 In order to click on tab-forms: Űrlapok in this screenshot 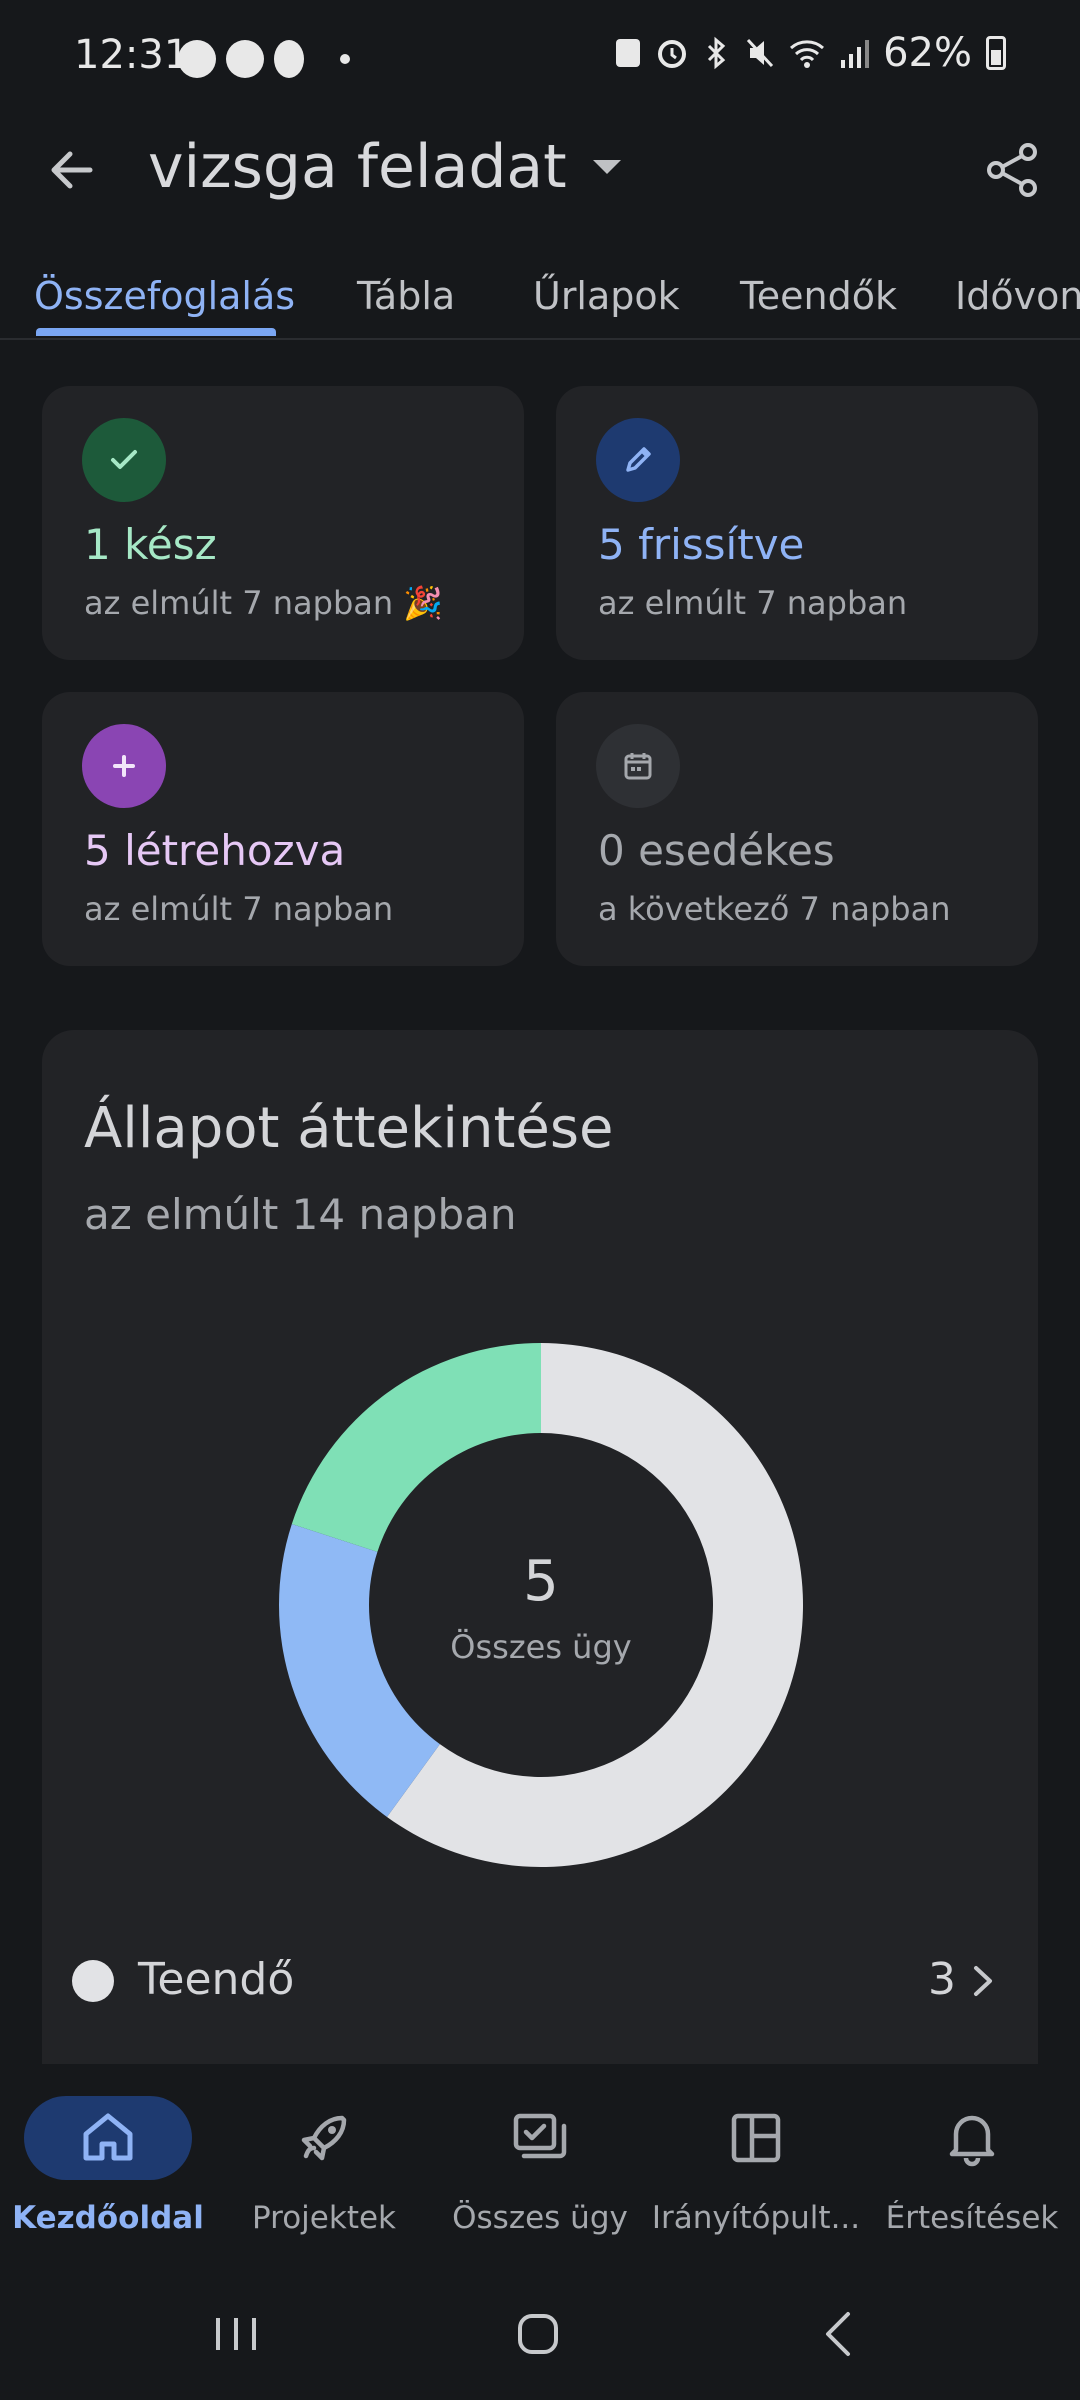, I will do `click(606, 296)`.